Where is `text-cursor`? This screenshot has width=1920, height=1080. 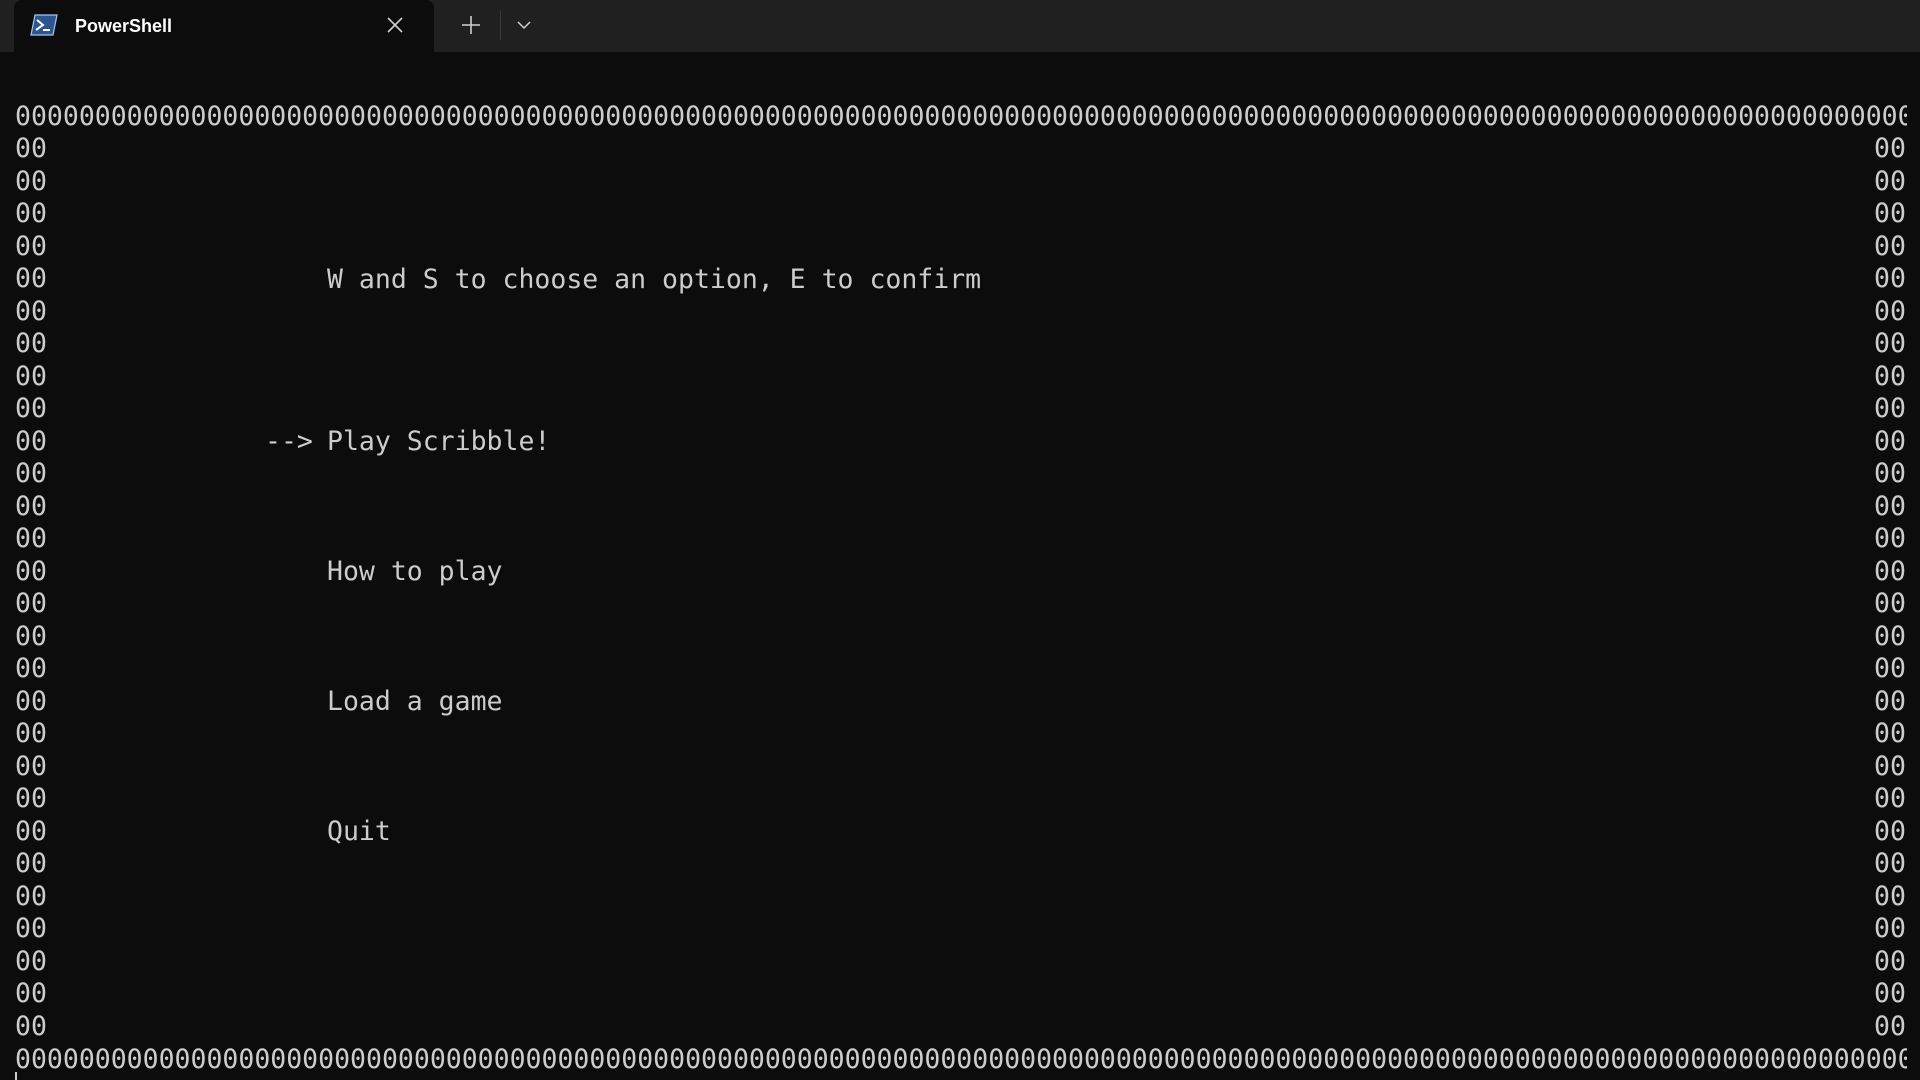 text-cursor is located at coordinates (16, 1076).